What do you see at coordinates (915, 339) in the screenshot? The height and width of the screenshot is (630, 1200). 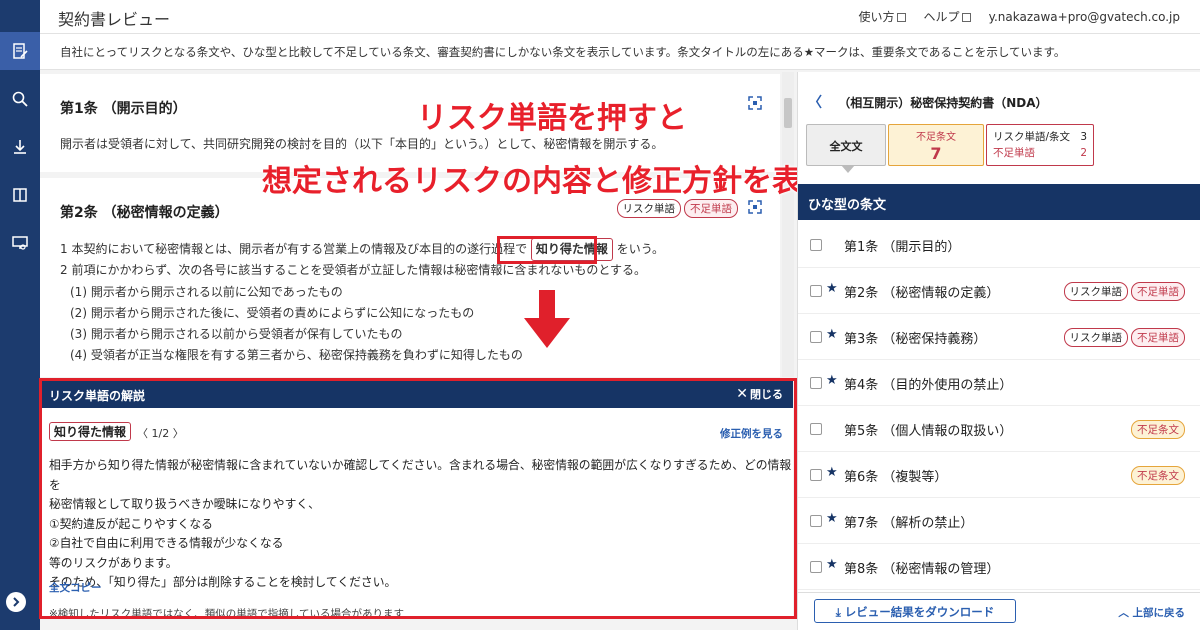 I see `article-name: 第3条 （秘密保持義務）` at bounding box center [915, 339].